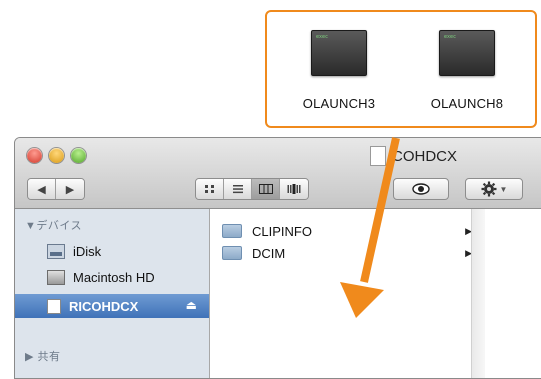 This screenshot has height=379, width=541. I want to click on back-button: ◀, so click(42, 189).